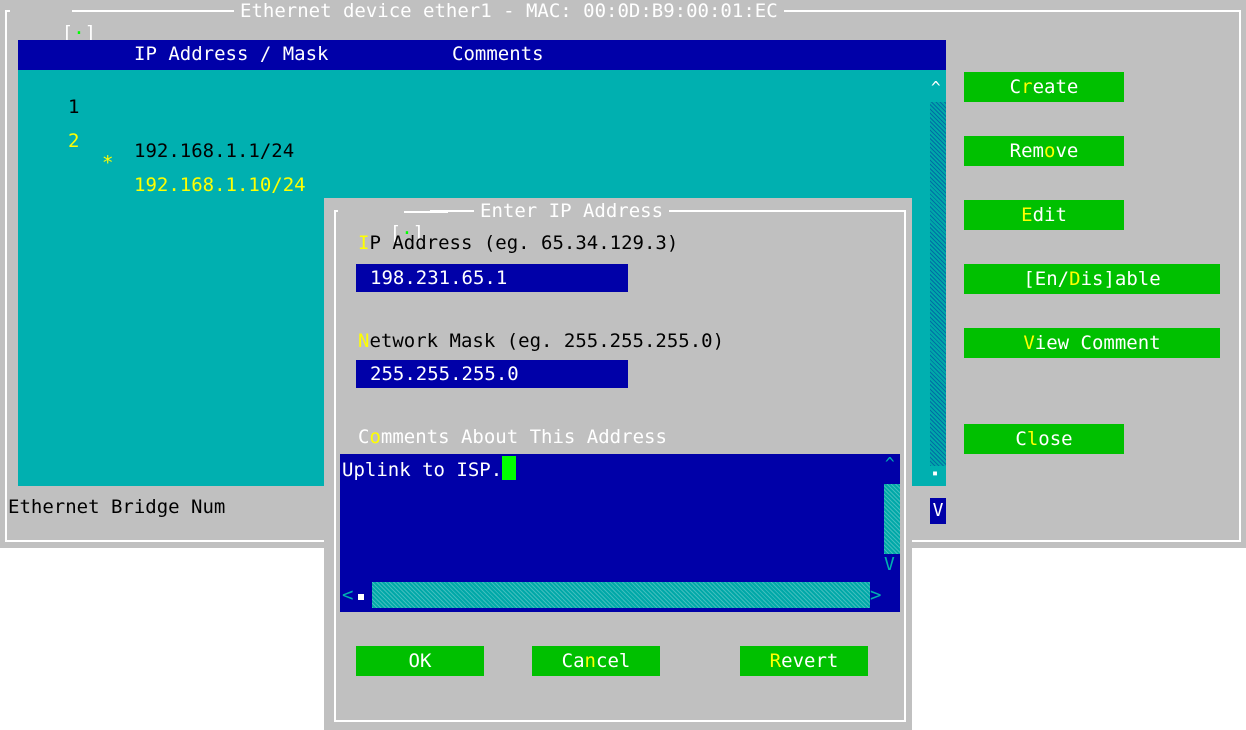 This screenshot has width=1246, height=730. I want to click on list-header: IP Address / Mask Comments, so click(482, 55).